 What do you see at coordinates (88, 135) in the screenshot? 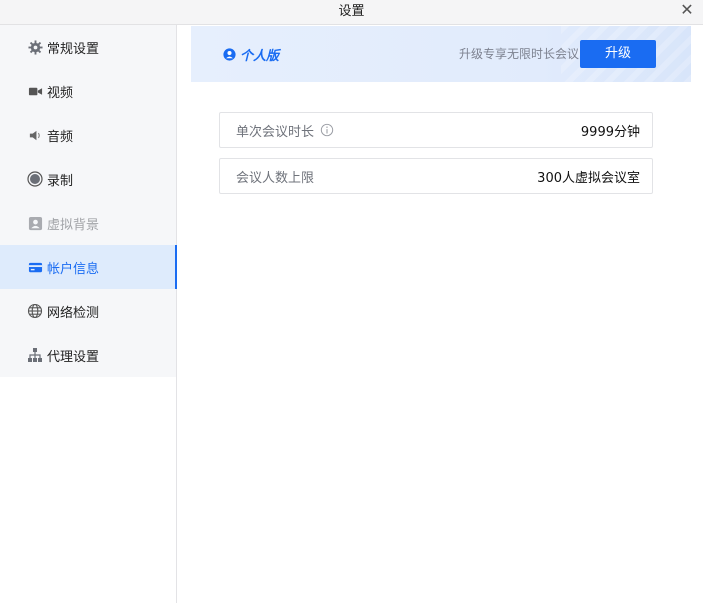
I see `sidebar-item-audio: 音频` at bounding box center [88, 135].